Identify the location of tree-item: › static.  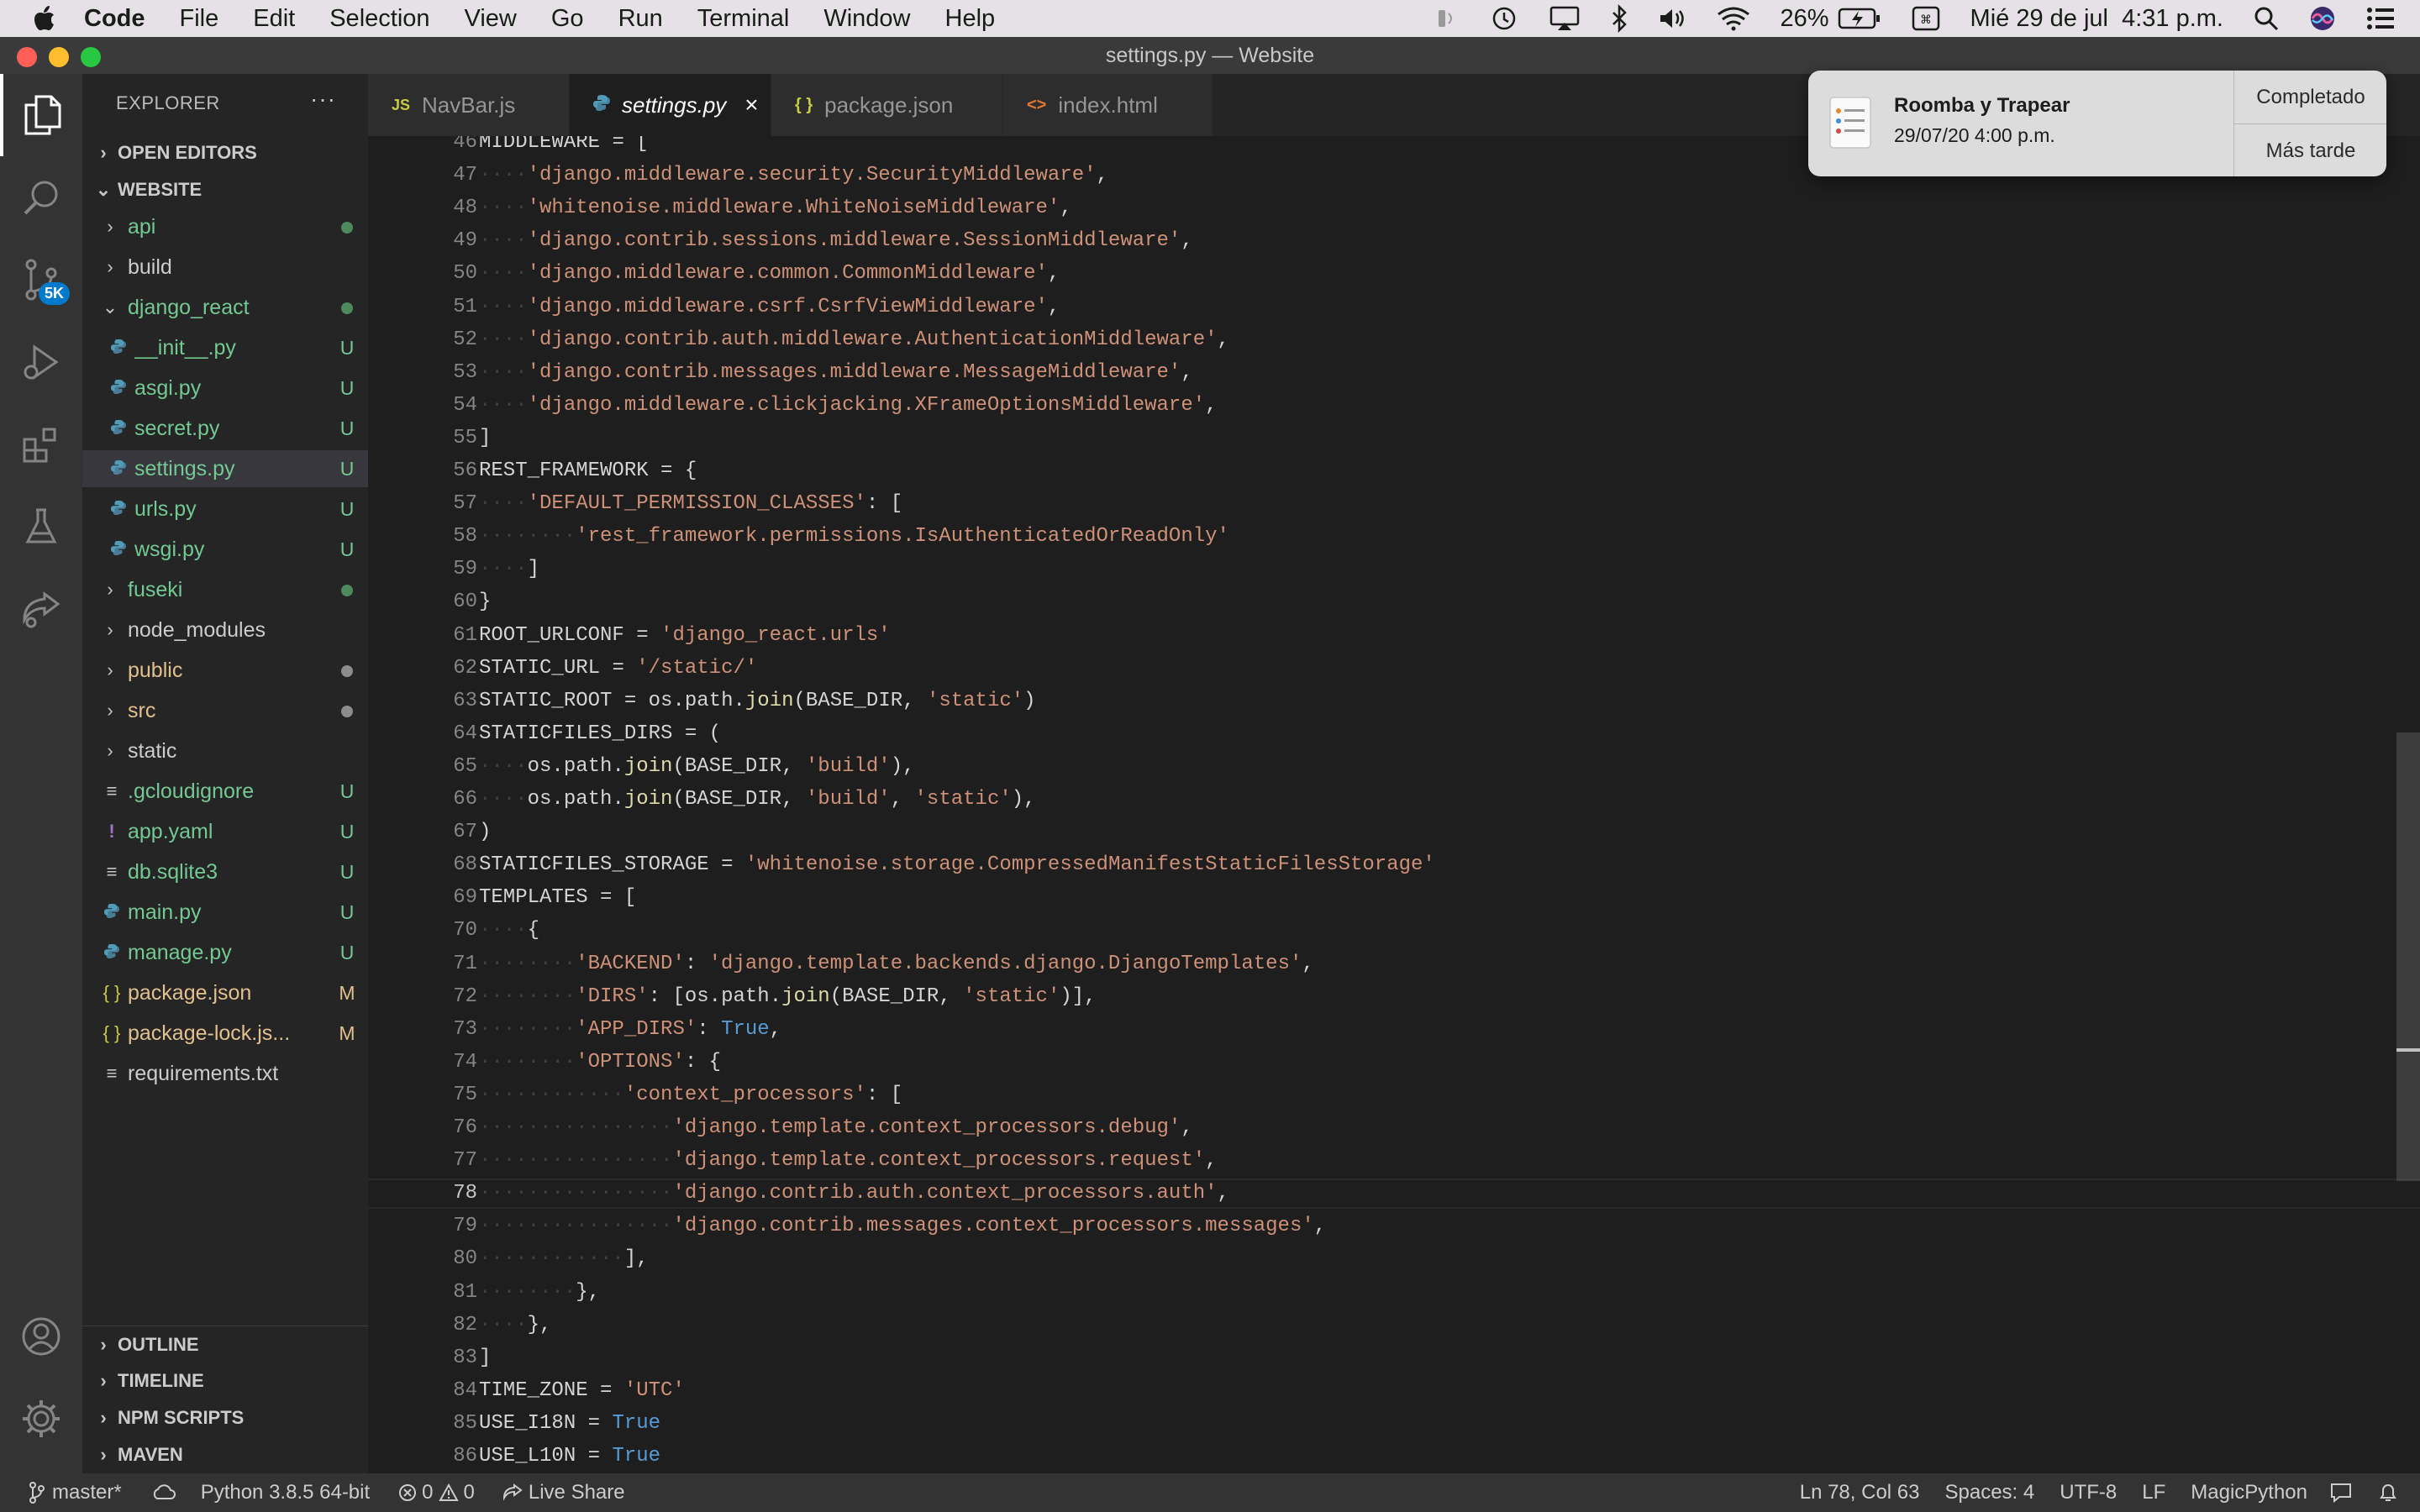
(225, 750).